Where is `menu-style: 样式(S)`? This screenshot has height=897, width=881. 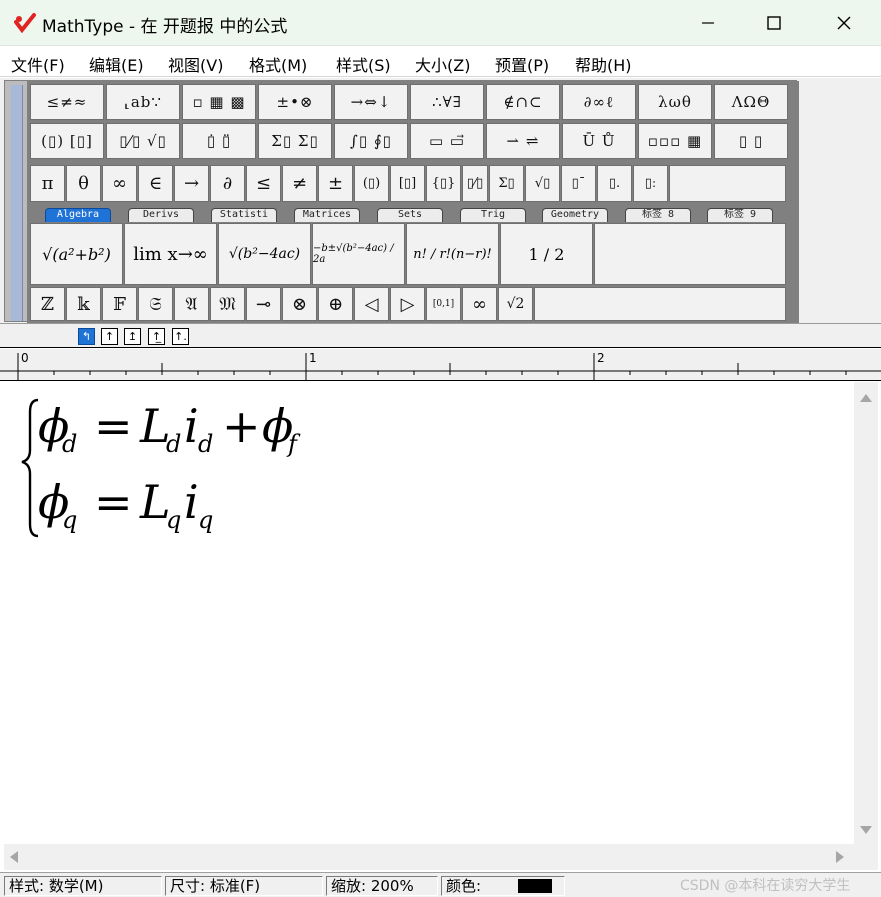
menu-style: 样式(S) is located at coordinates (363, 64).